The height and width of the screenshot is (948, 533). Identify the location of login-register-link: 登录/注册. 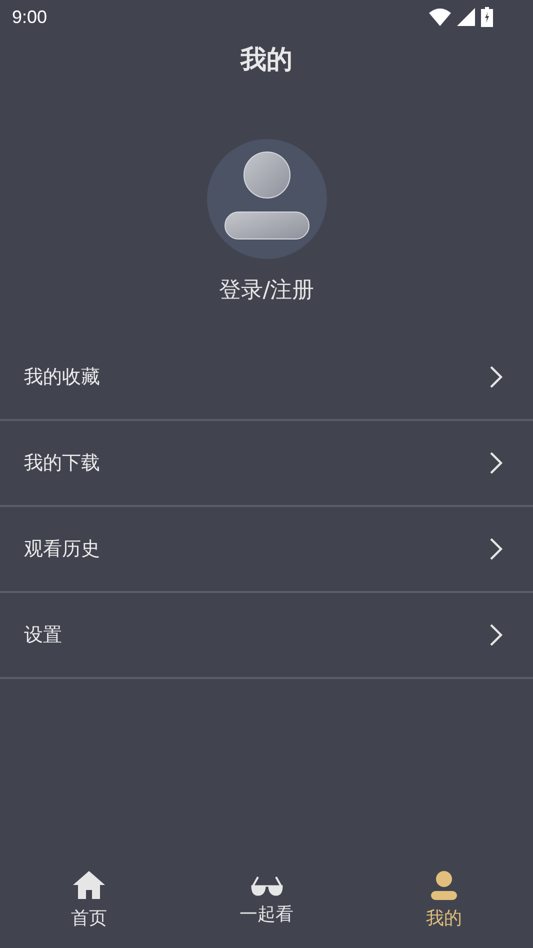
(266, 290).